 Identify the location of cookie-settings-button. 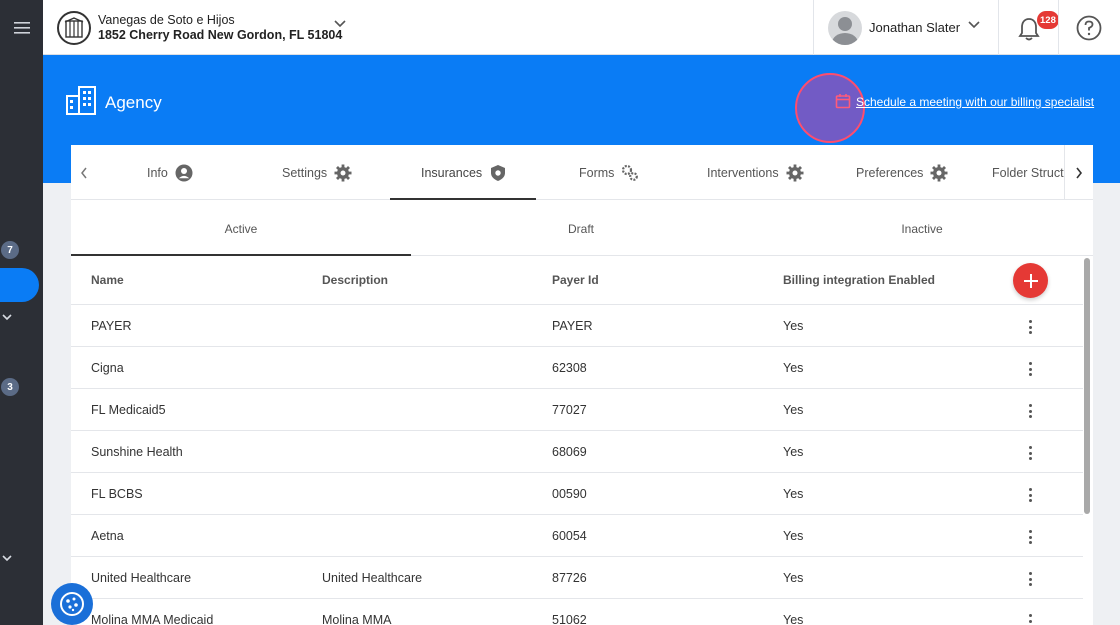
(72, 604).